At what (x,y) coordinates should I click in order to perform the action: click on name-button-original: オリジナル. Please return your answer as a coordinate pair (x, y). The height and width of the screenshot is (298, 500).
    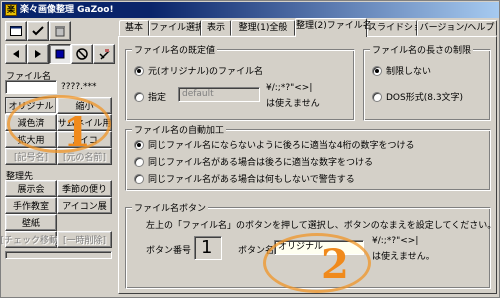
    Looking at the image, I should click on (31, 105).